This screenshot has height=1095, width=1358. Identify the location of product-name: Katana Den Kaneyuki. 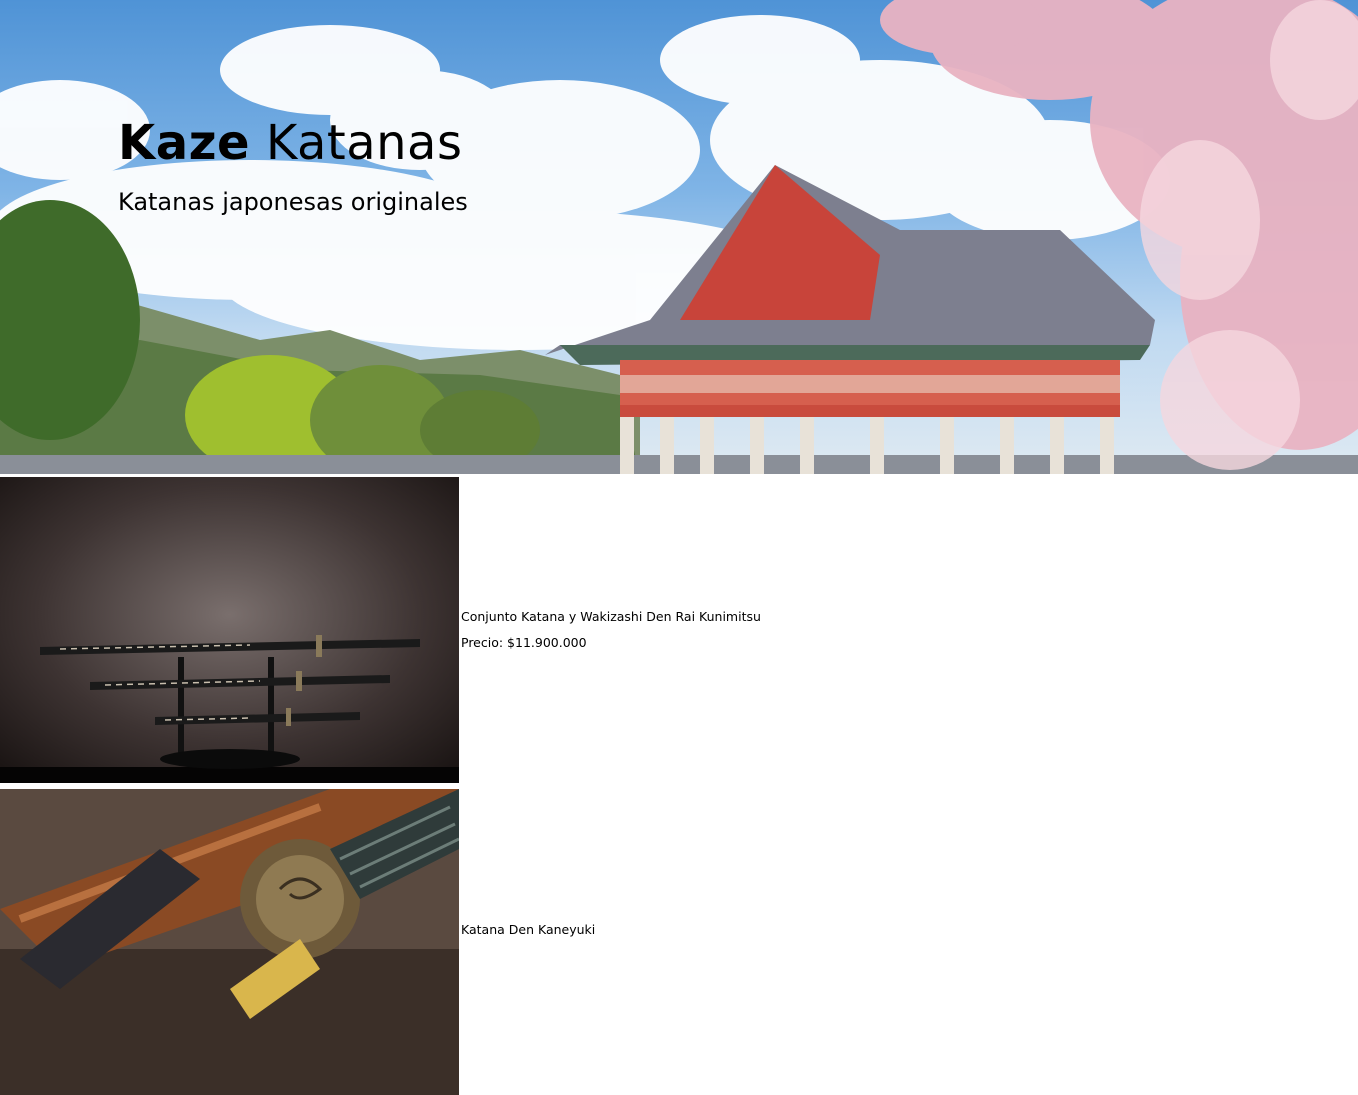
(528, 930).